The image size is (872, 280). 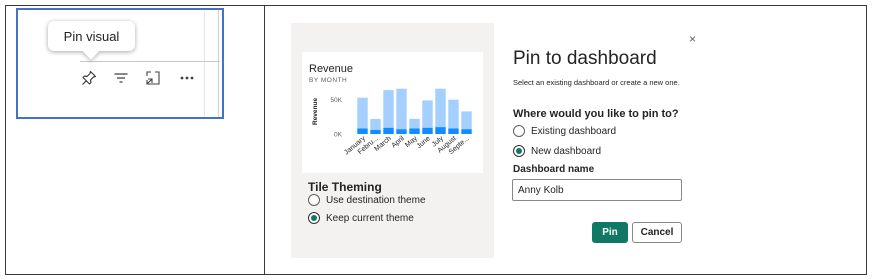 What do you see at coordinates (345, 187) in the screenshot?
I see `tile-theming-title: Tile Theming` at bounding box center [345, 187].